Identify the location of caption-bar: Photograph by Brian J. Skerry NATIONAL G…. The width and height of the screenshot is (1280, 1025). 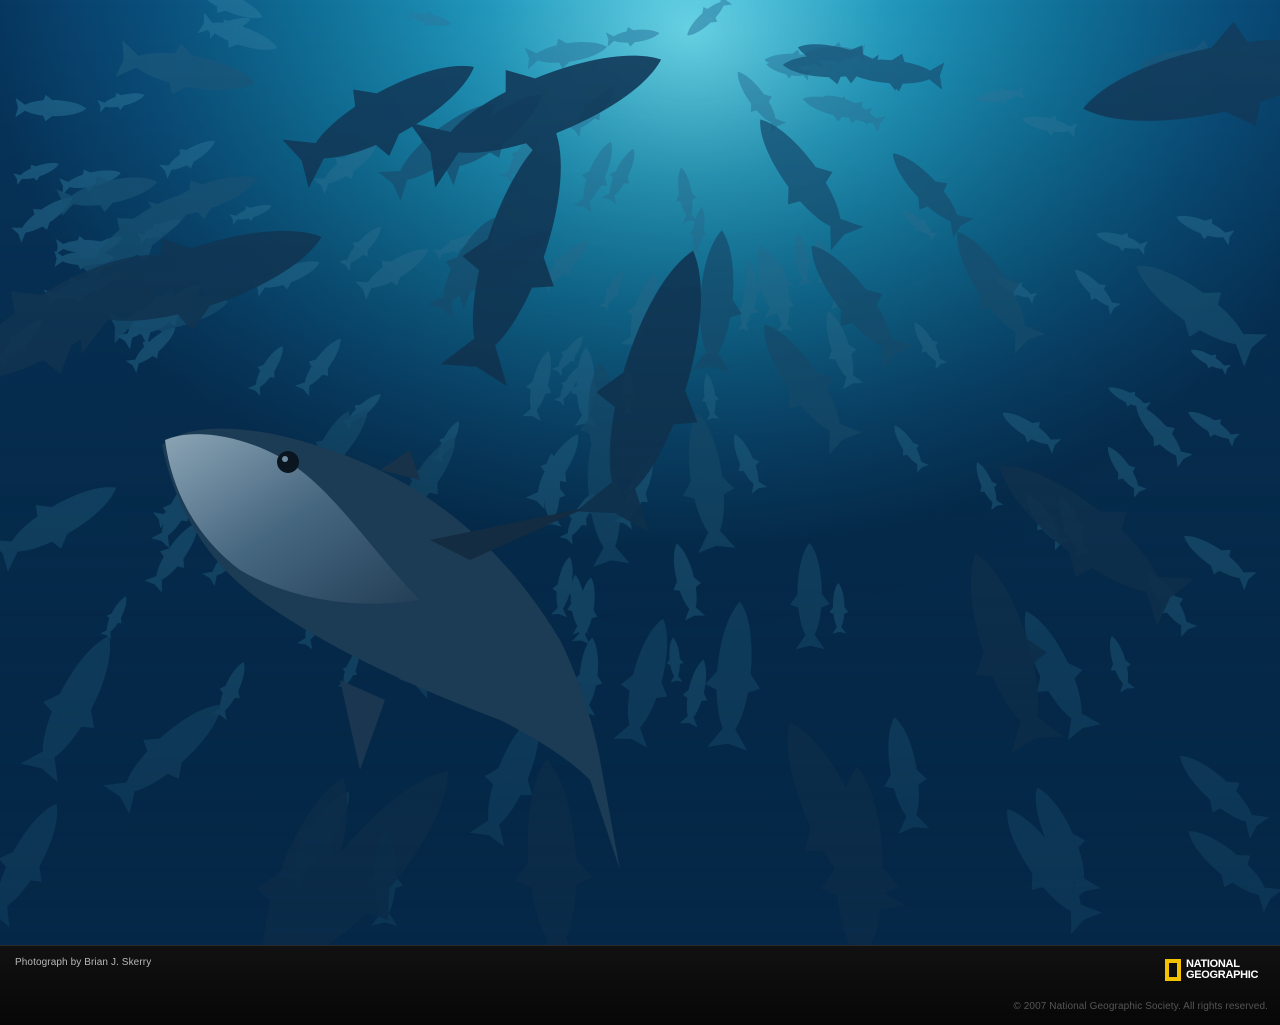
(640, 985).